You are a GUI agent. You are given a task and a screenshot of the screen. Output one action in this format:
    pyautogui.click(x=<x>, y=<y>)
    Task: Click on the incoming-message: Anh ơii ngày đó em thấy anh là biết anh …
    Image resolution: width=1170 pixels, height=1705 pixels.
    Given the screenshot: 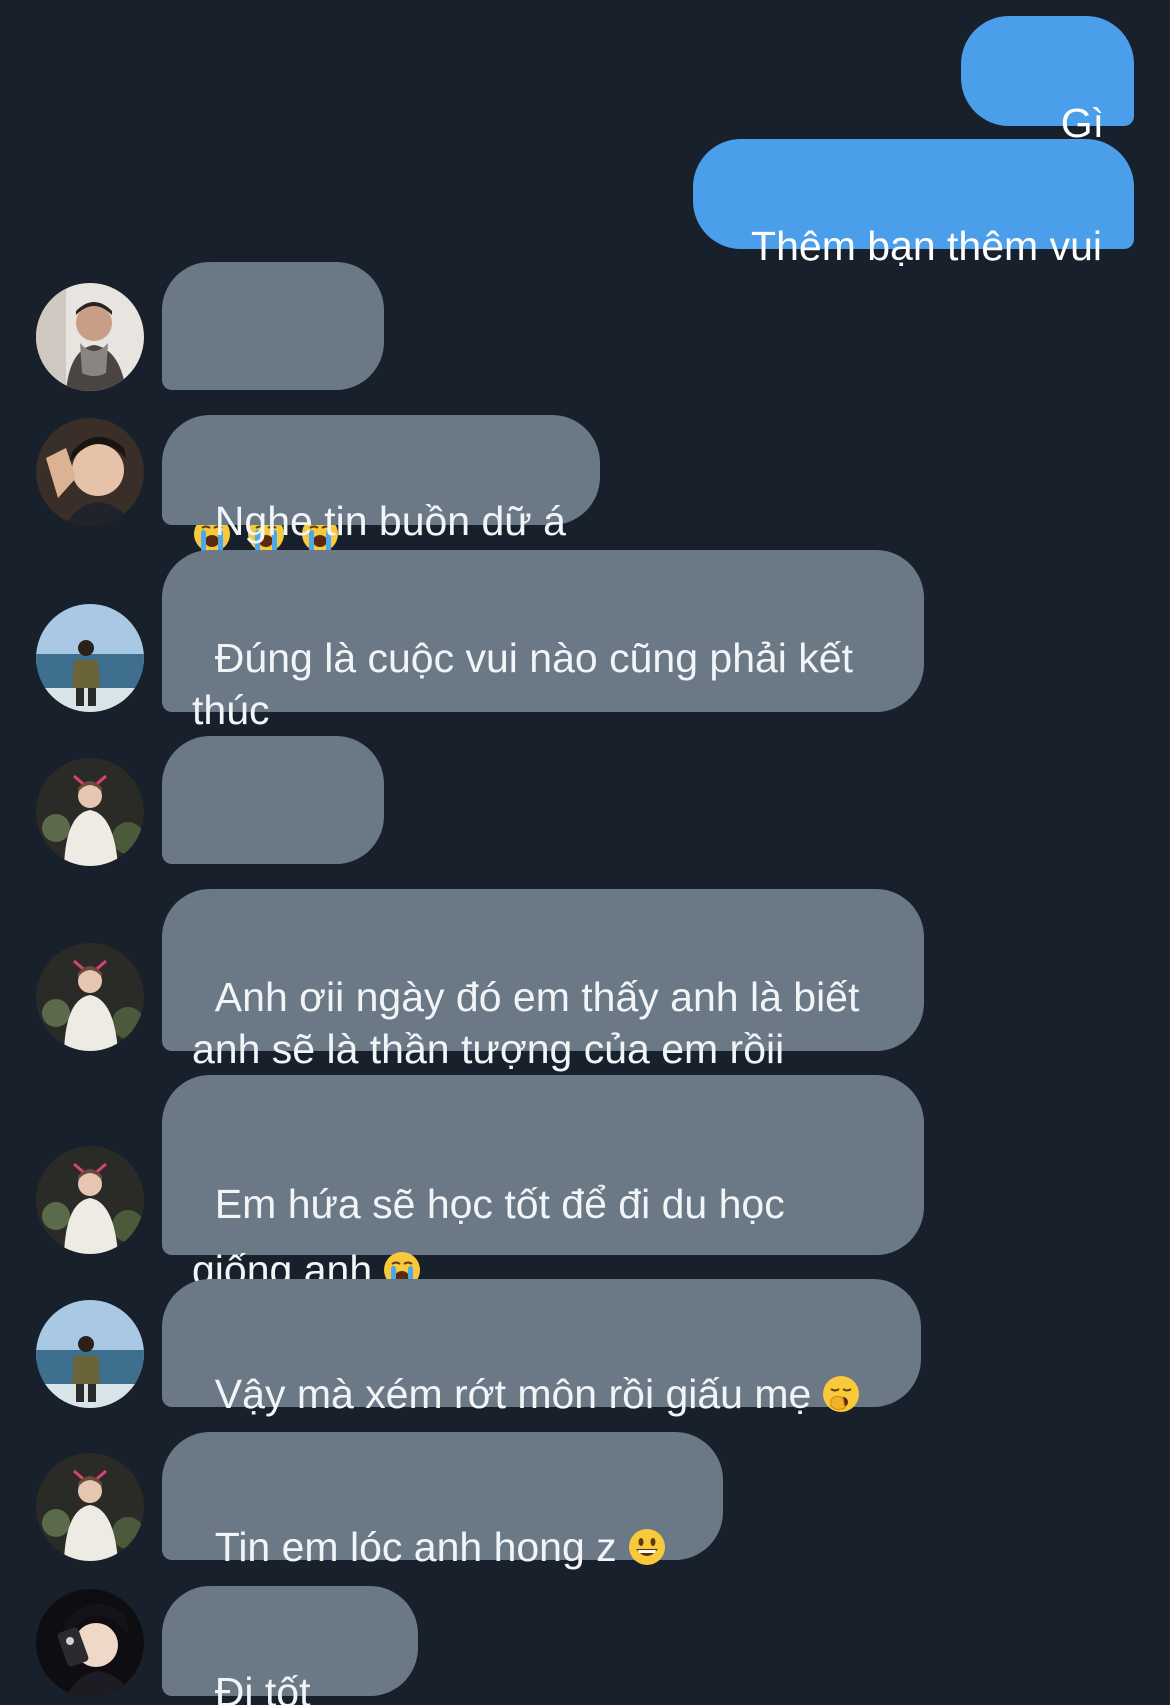 What is the action you would take?
    pyautogui.click(x=543, y=980)
    